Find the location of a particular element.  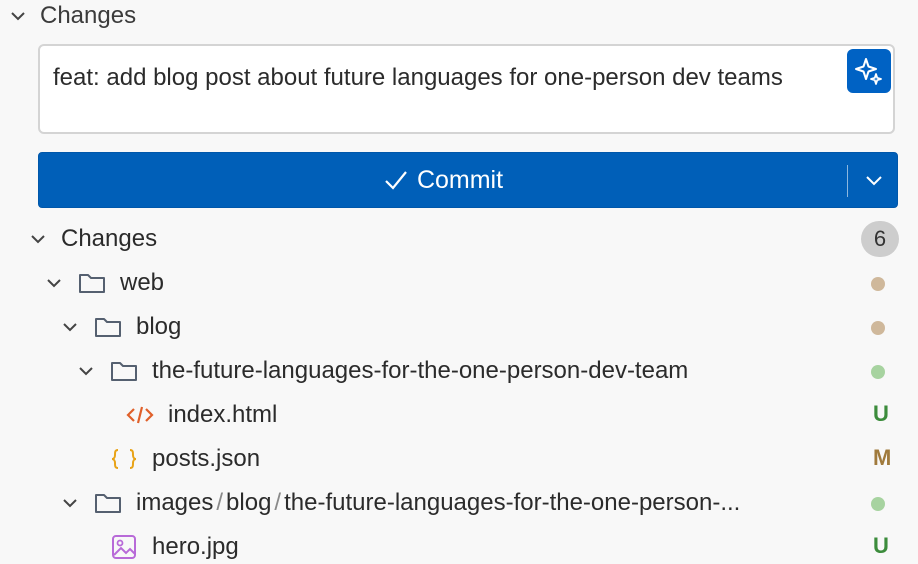

tree-item-label: index.html is located at coordinates (223, 414).